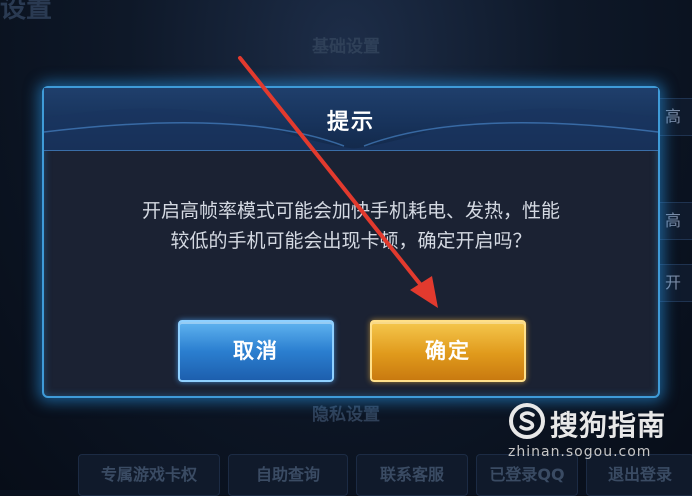  I want to click on dialog-header: 提示, so click(351, 119).